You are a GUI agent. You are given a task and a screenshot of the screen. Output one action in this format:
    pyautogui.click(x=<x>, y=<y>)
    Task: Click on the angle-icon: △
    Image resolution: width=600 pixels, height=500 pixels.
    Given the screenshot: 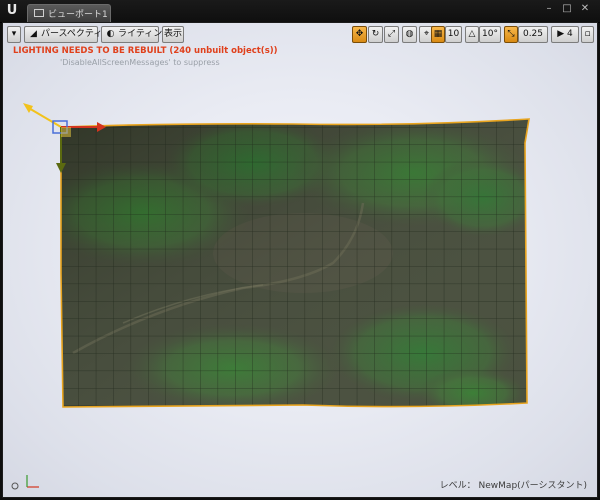 What is the action you would take?
    pyautogui.click(x=472, y=34)
    